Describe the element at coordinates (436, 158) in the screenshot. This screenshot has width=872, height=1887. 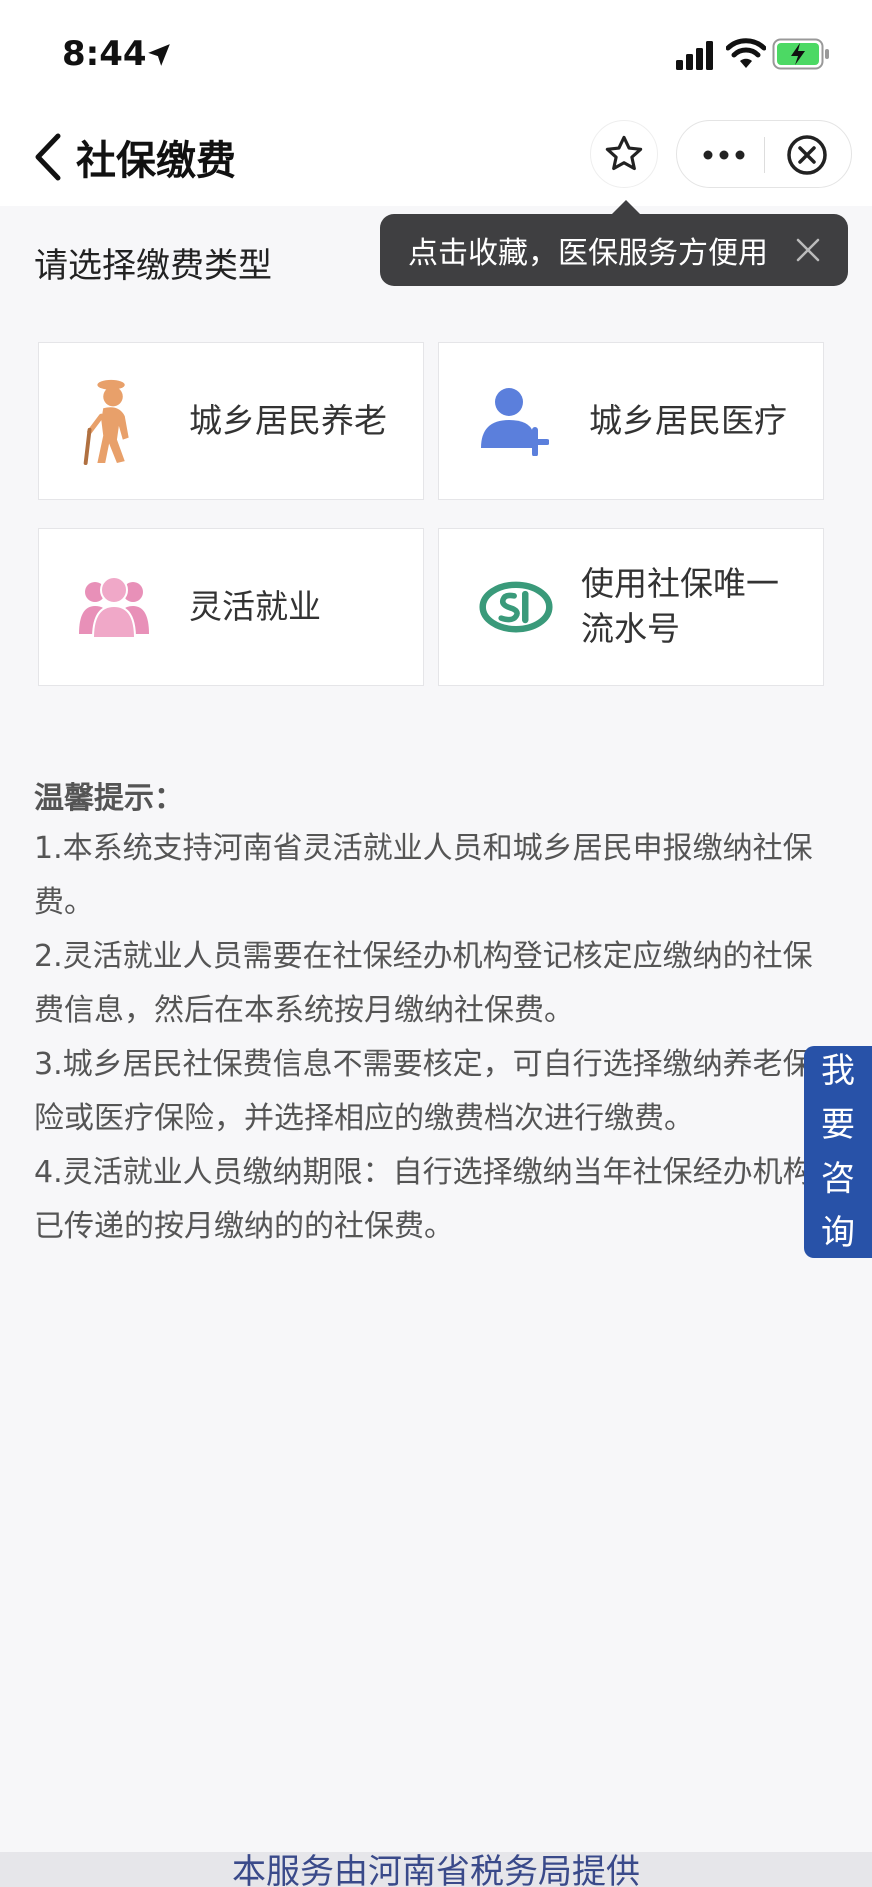
I see `nav-bar: 社保缴费` at that location.